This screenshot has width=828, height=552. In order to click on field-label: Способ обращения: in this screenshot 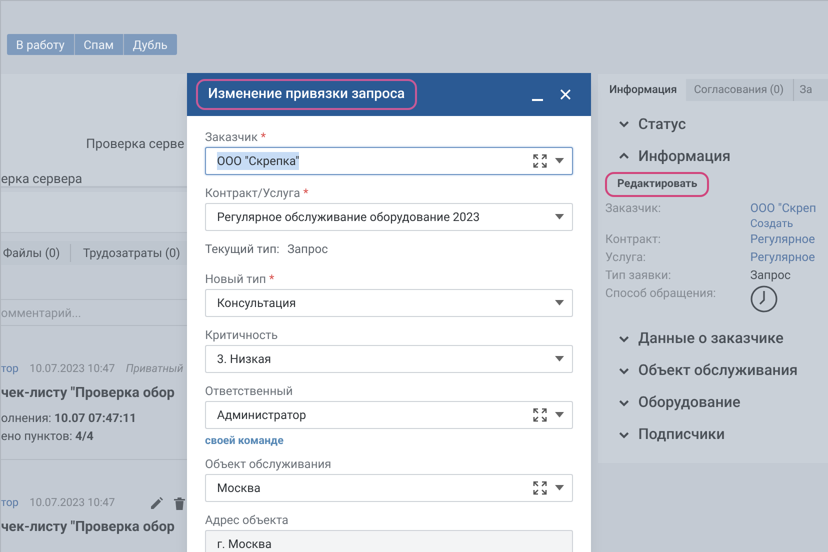, I will do `click(661, 293)`.